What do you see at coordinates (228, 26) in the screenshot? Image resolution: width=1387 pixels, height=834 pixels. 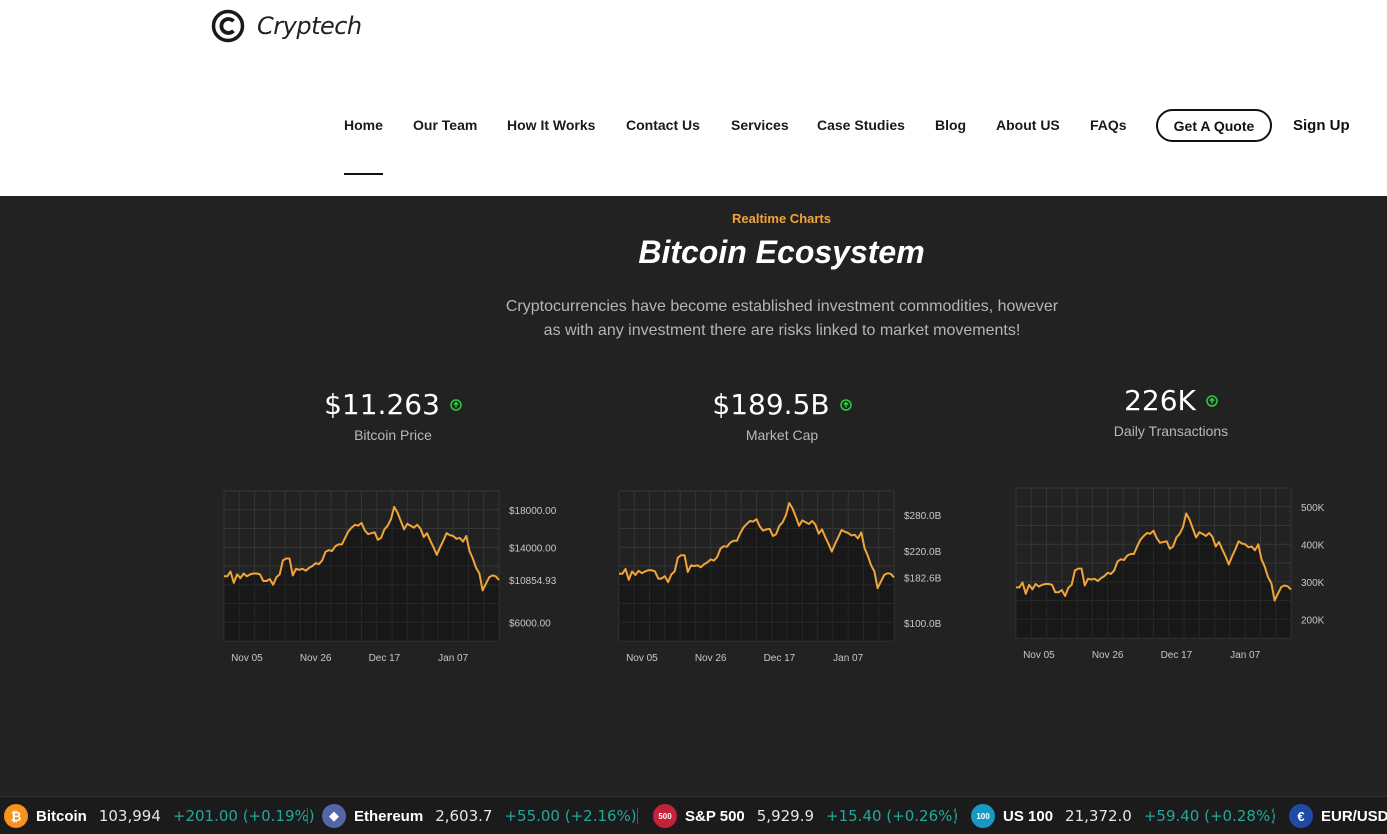 I see `copyright-c-icon` at bounding box center [228, 26].